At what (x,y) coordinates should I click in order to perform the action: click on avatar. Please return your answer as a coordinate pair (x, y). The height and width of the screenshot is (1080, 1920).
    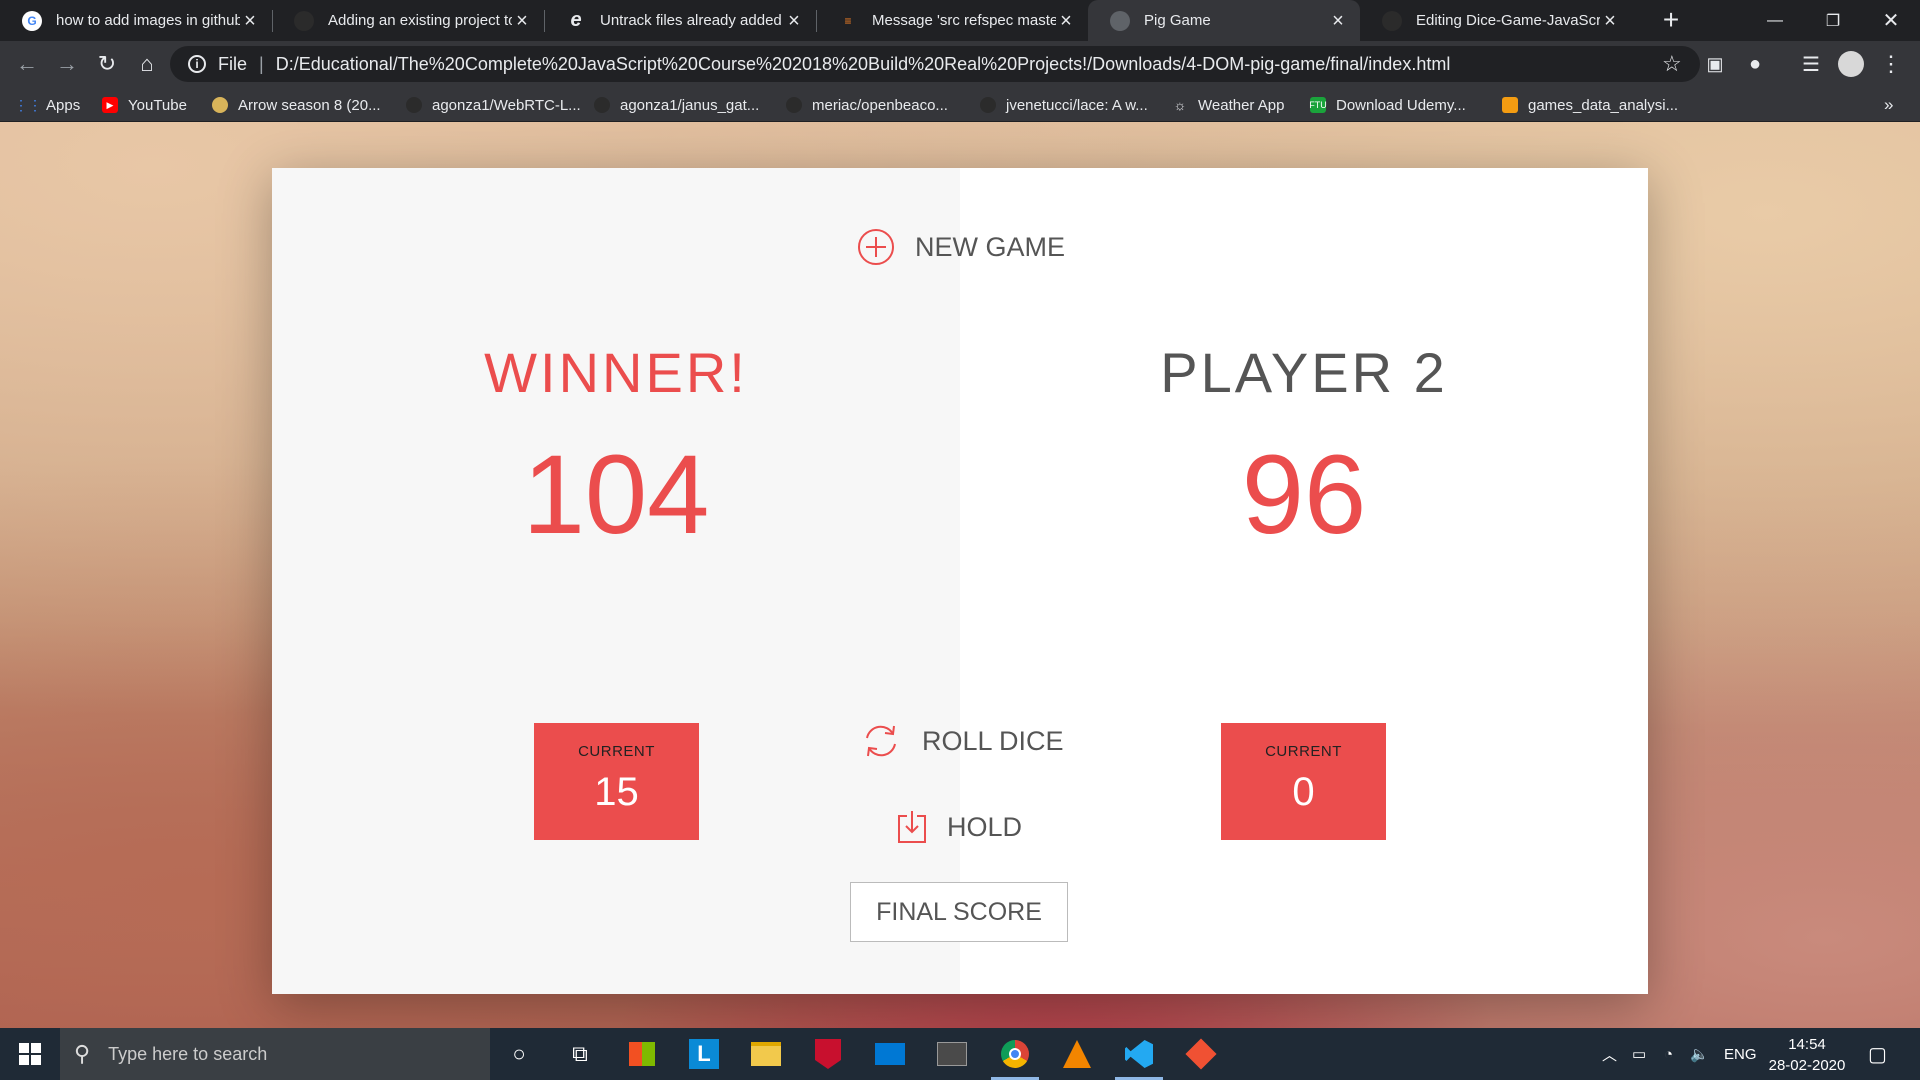
    Looking at the image, I should click on (1851, 64).